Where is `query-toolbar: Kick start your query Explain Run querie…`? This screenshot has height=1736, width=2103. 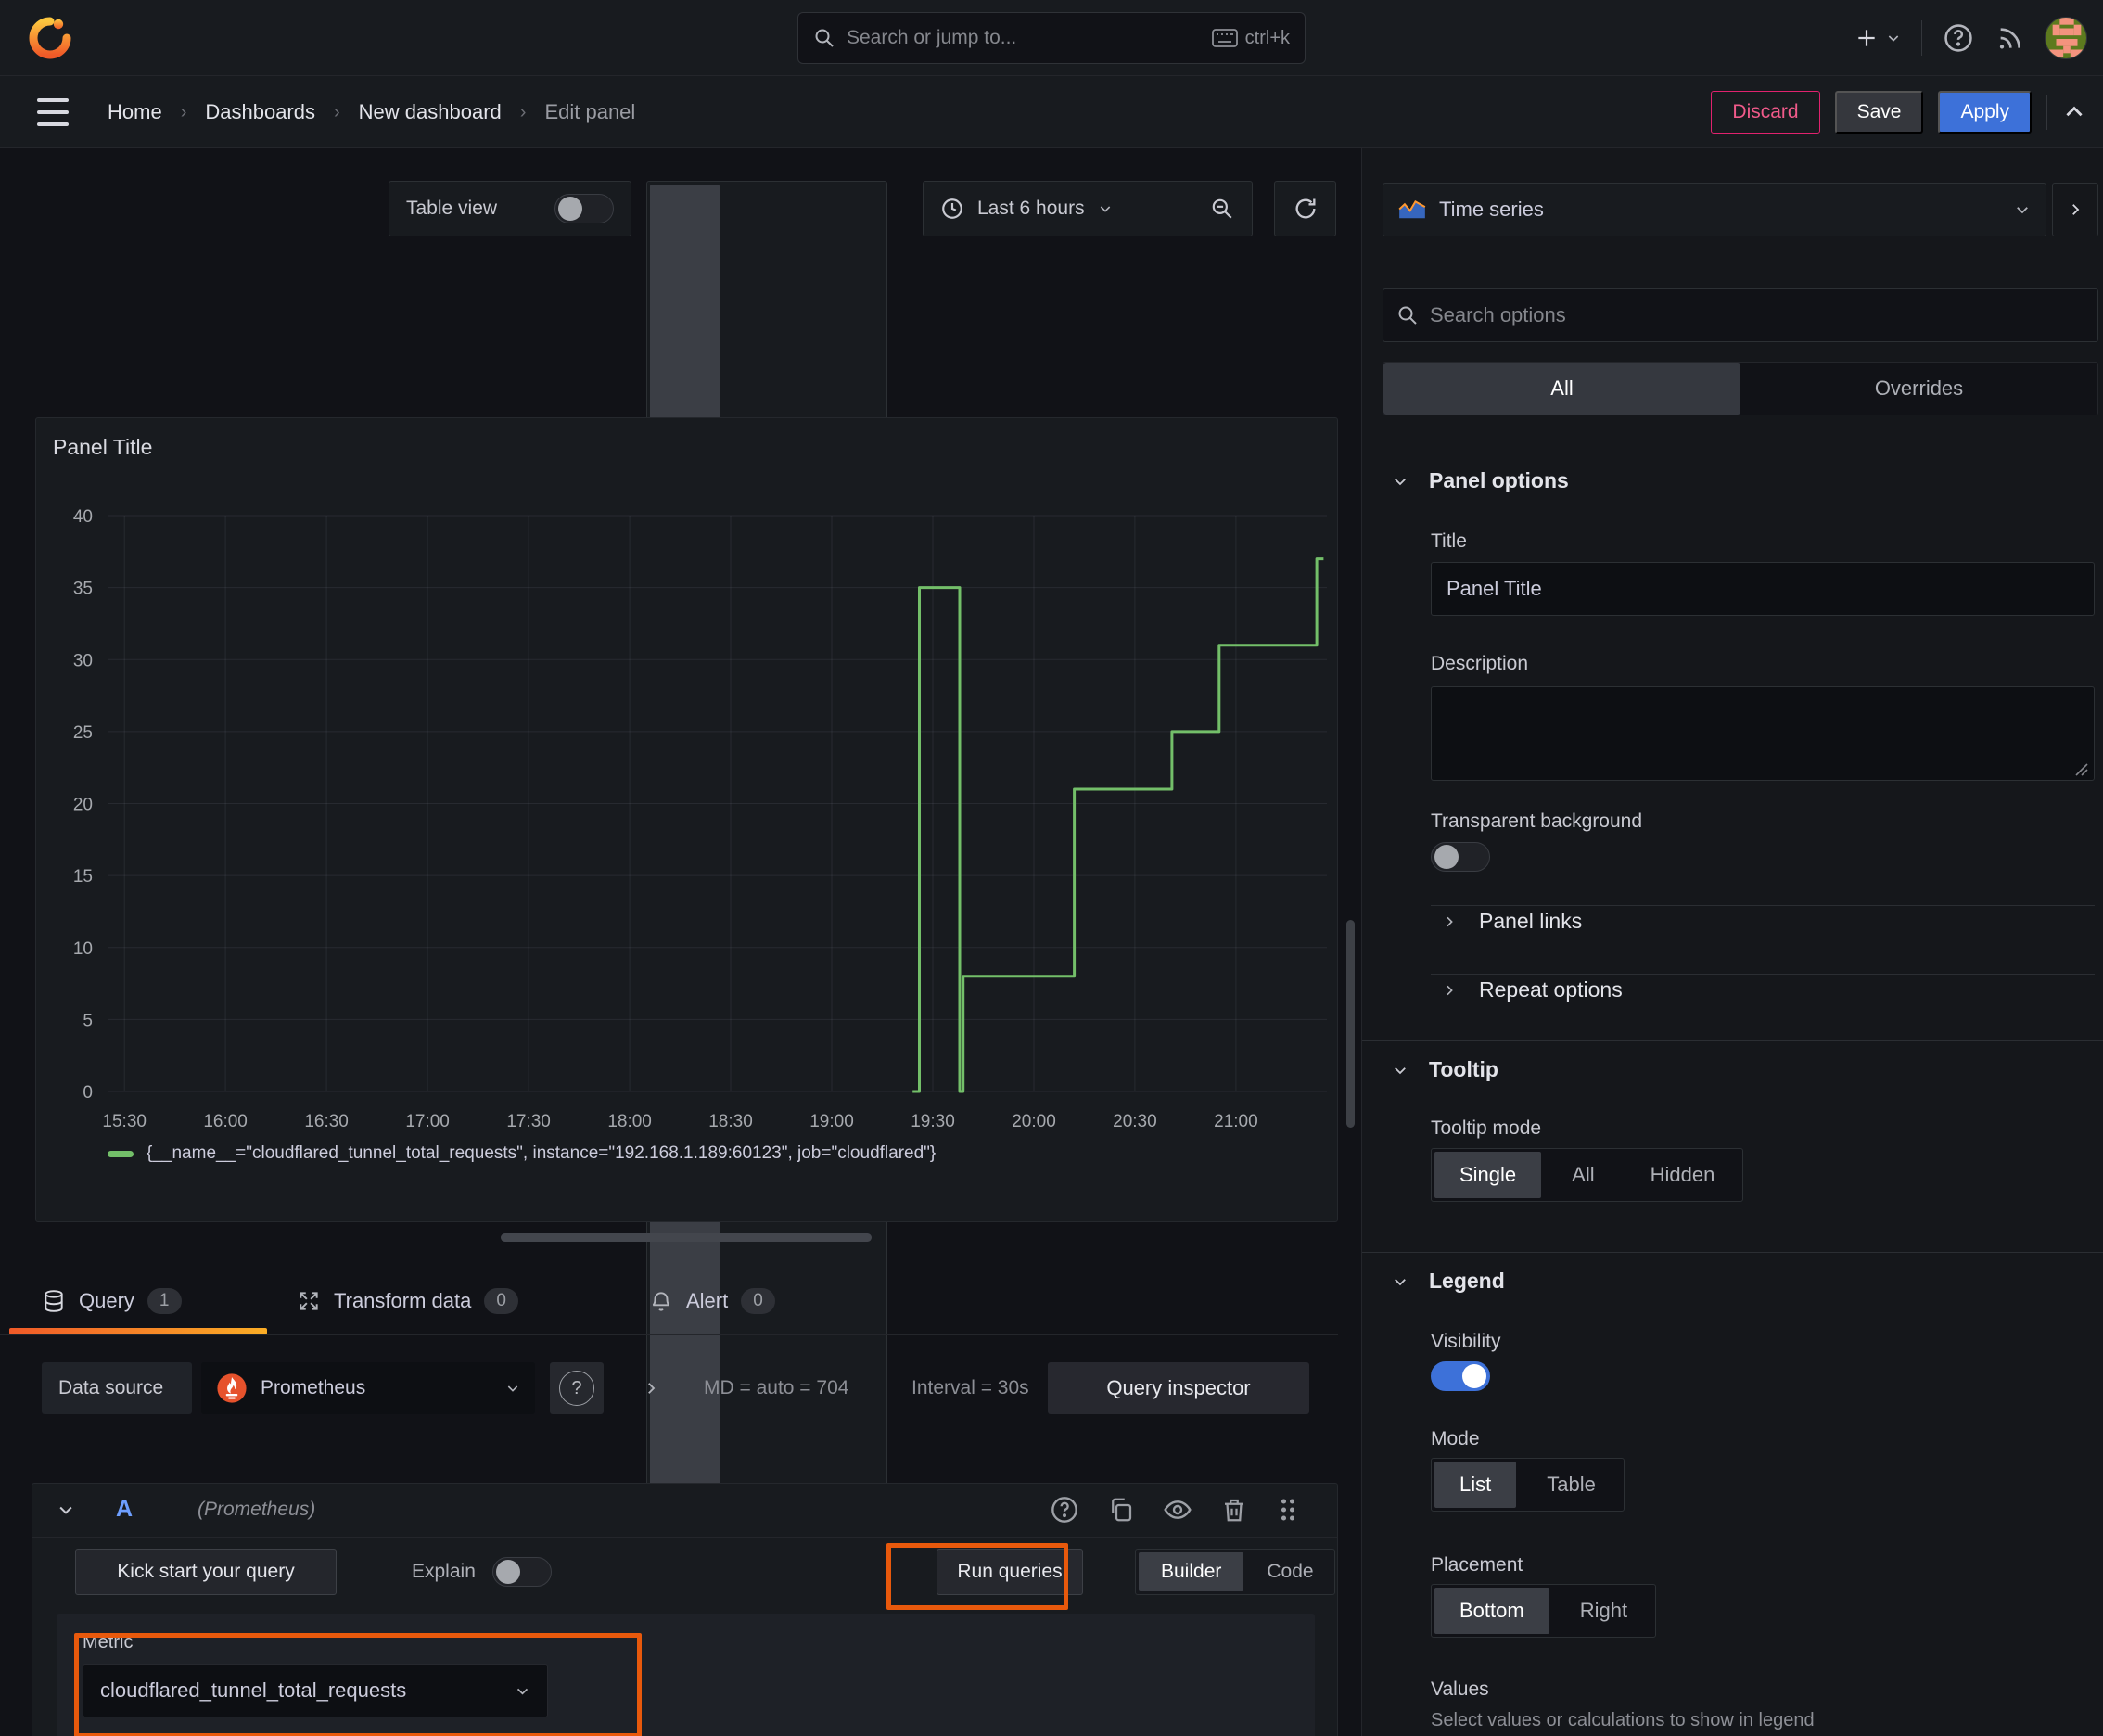 query-toolbar: Kick start your query Explain Run querie… is located at coordinates (705, 1573).